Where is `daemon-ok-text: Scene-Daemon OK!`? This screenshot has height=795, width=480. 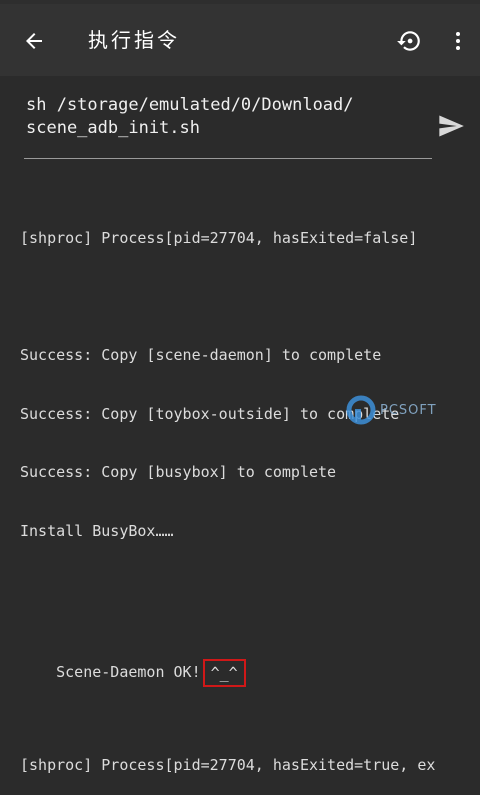
daemon-ok-text: Scene-Daemon OK! is located at coordinates (128, 672).